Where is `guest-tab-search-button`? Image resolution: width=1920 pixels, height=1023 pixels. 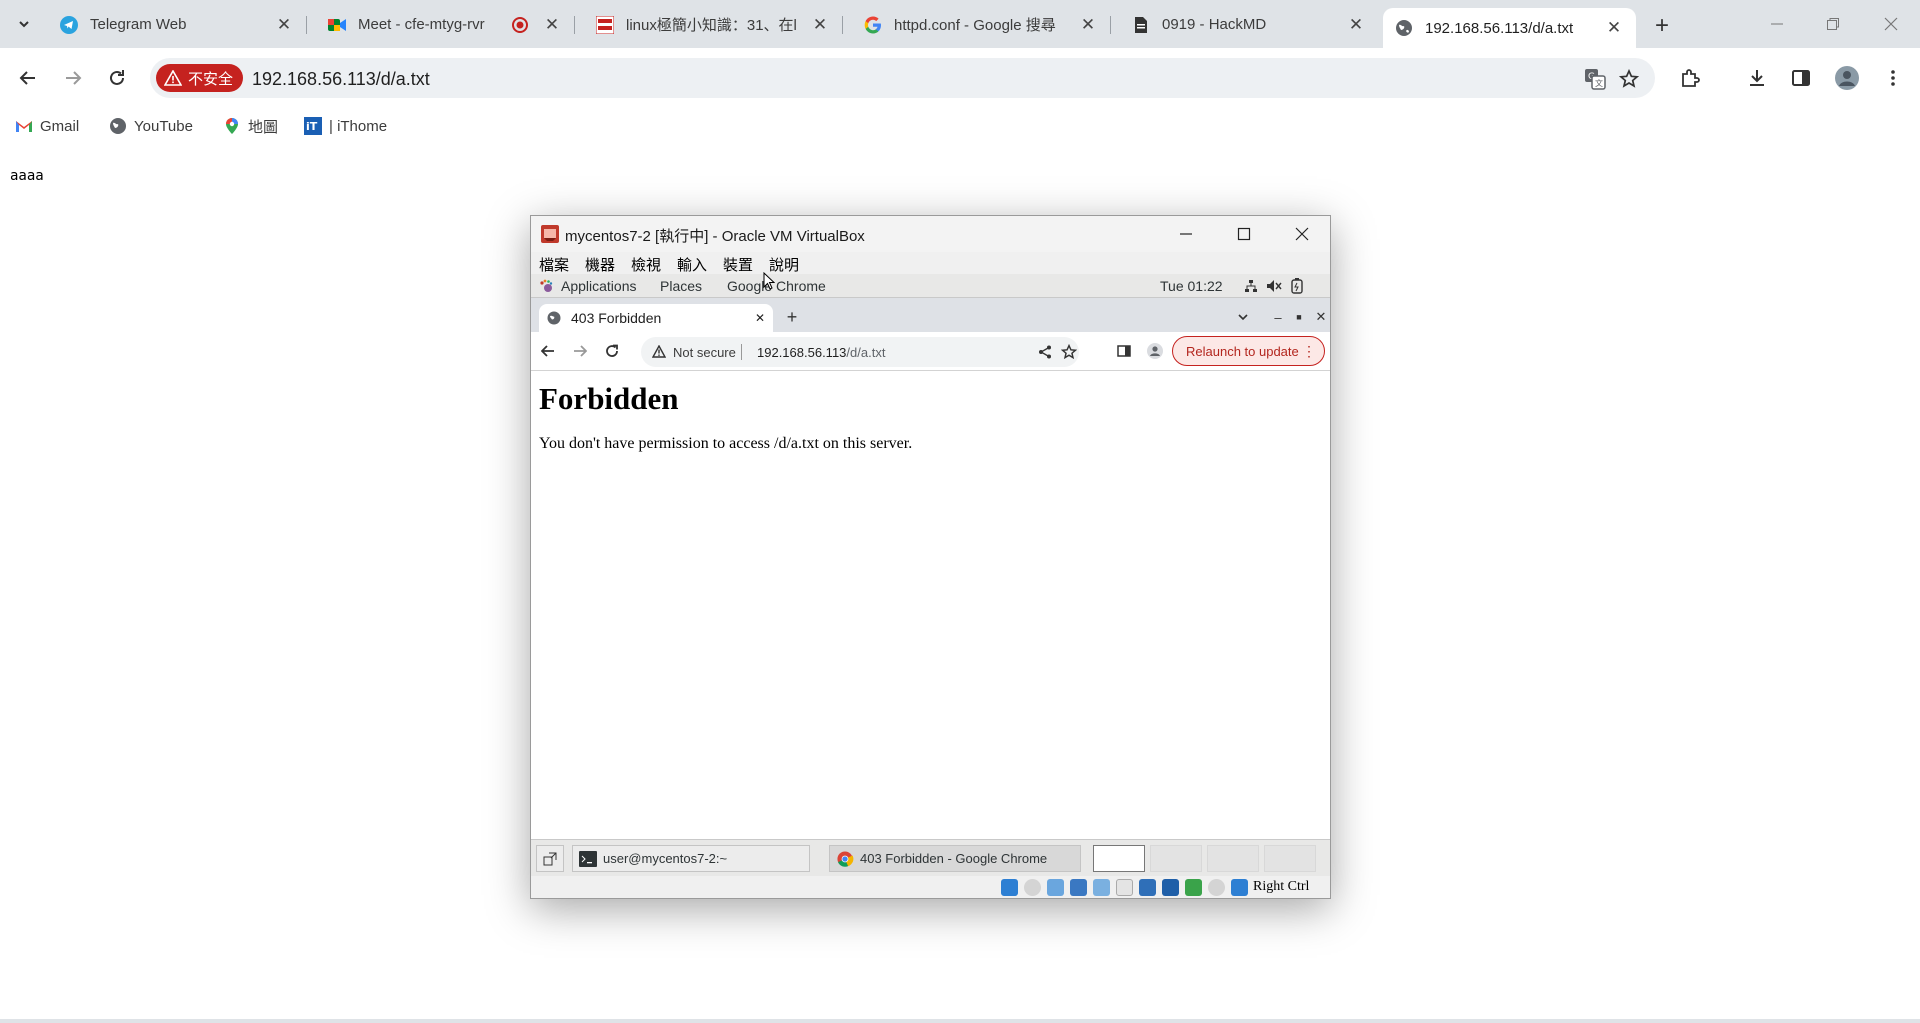 guest-tab-search-button is located at coordinates (1243, 317).